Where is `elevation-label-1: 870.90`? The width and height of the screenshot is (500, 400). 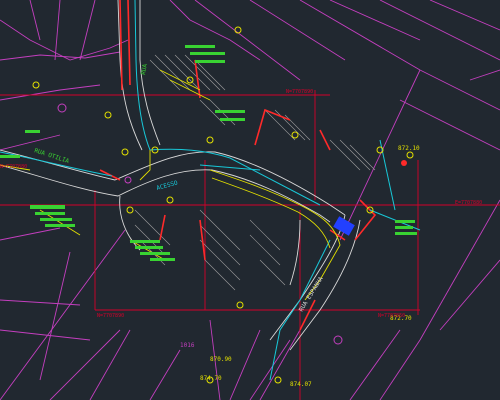
elevation-label-1: 870.90 is located at coordinates (221, 359).